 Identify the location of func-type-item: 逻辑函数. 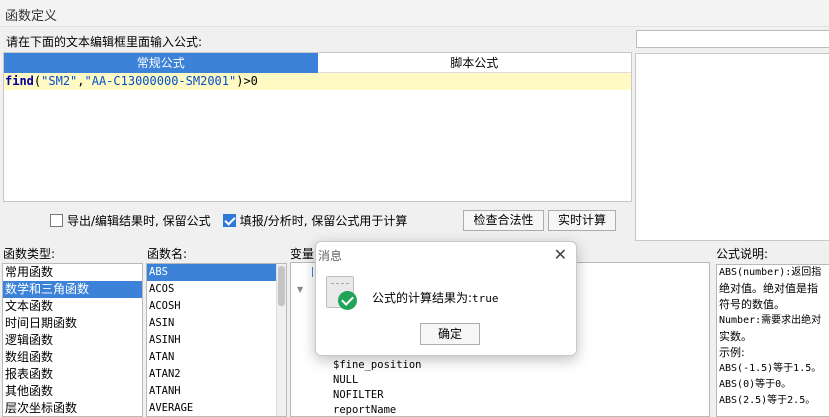
(72, 340).